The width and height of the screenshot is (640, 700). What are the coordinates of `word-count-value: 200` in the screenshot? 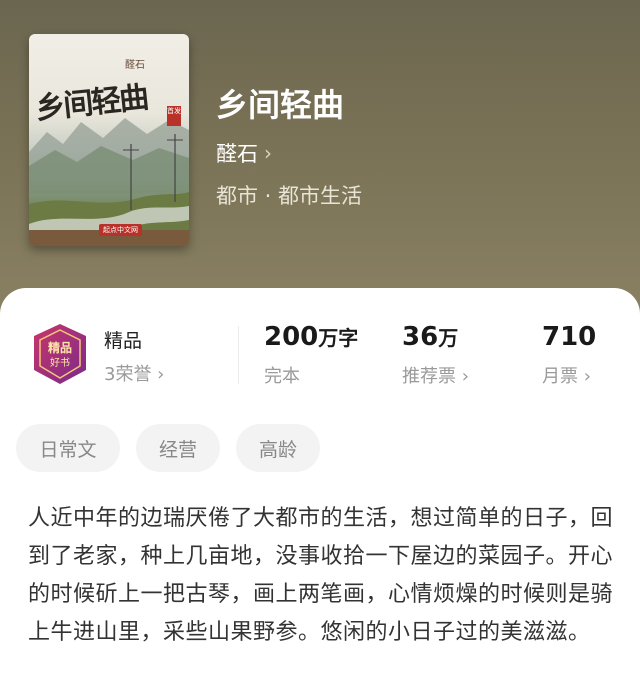 It's located at (291, 337).